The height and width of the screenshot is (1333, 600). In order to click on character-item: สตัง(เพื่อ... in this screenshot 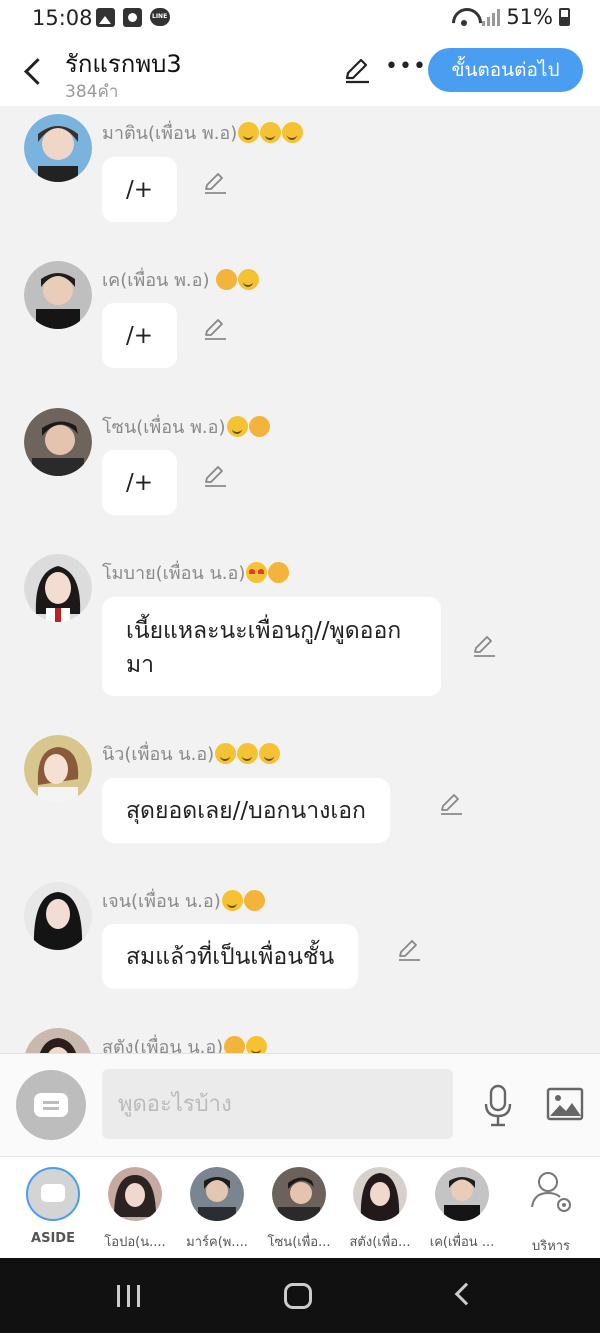, I will do `click(380, 1209)`.